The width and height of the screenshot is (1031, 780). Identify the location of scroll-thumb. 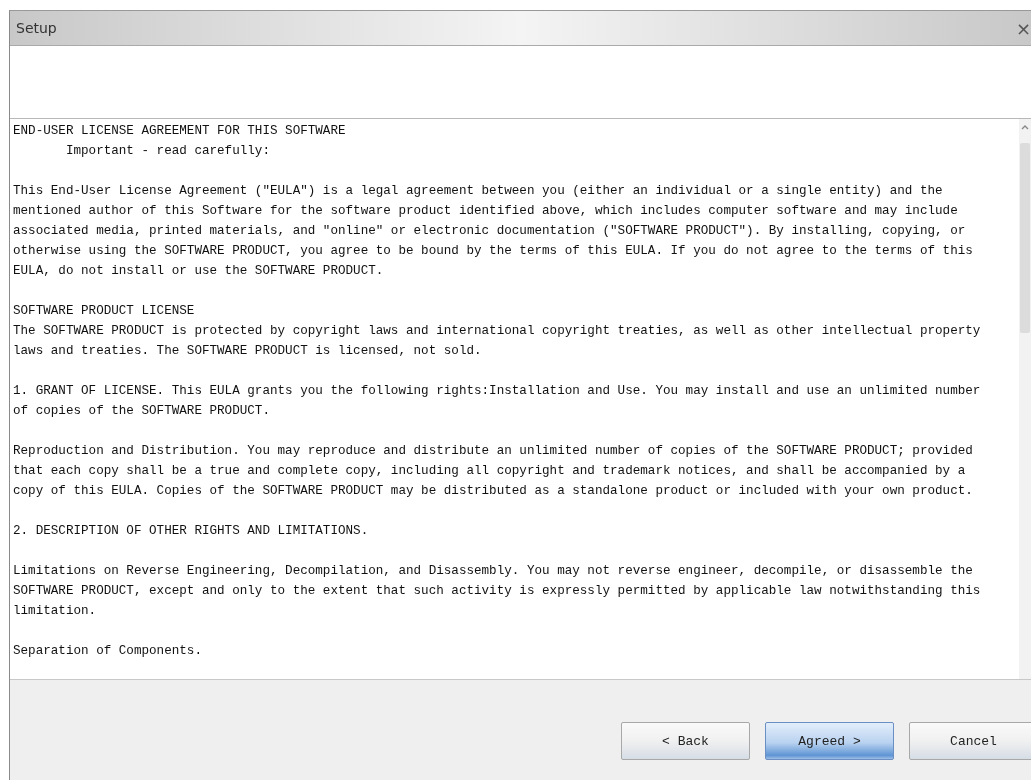
(1025, 238).